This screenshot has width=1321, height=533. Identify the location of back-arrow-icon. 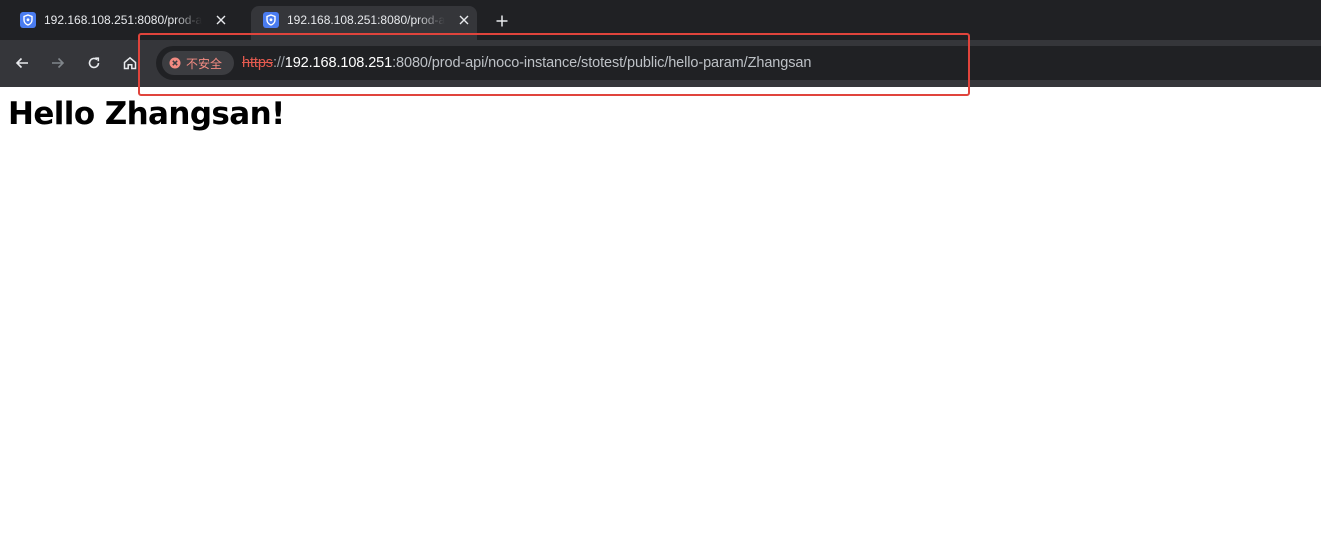
(21, 63).